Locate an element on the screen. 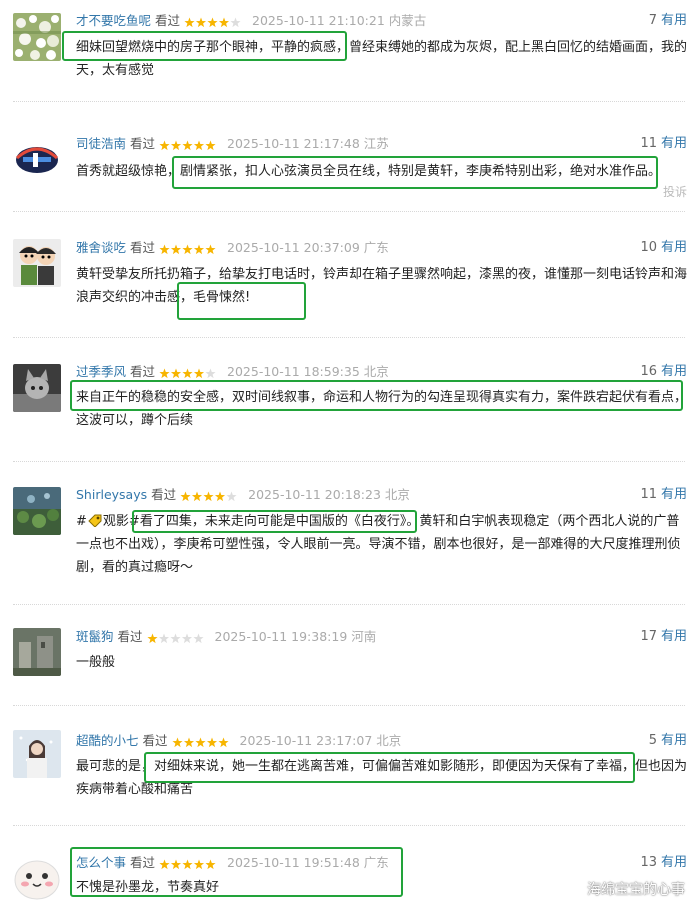 The image size is (693, 908). comment-time: 2025-10-11 21:17:48 is located at coordinates (293, 143).